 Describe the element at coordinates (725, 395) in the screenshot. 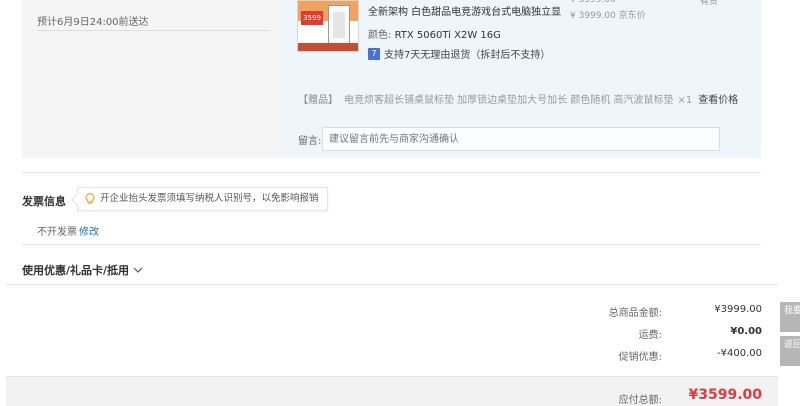

I see `total-value: ¥3599.00` at that location.